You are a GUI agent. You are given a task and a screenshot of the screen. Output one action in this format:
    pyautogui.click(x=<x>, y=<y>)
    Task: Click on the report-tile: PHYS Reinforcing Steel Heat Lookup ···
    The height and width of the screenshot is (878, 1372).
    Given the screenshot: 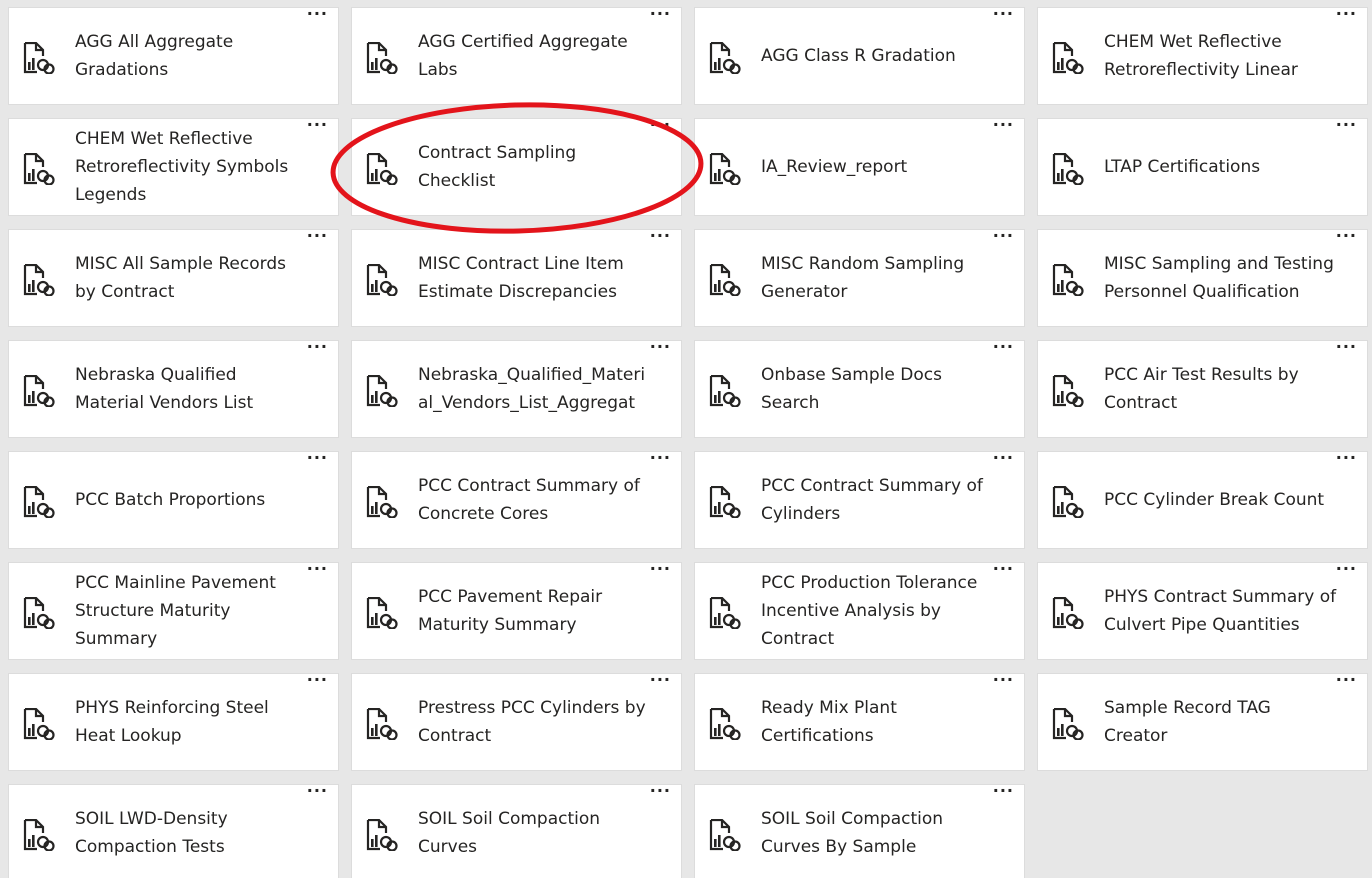 What is the action you would take?
    pyautogui.click(x=173, y=722)
    